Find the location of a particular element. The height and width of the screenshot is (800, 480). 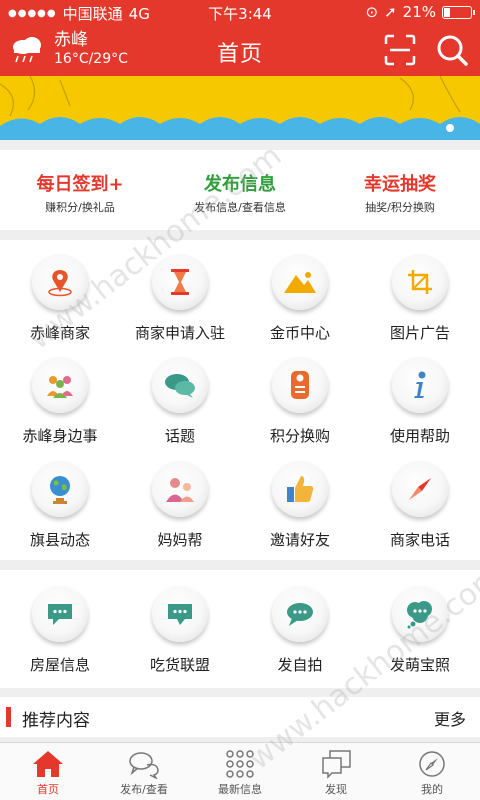

banner-image is located at coordinates (240, 108).